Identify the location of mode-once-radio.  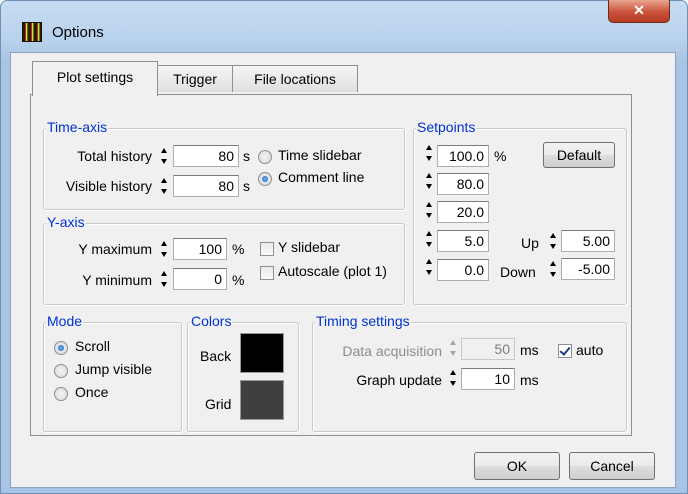
(61, 394).